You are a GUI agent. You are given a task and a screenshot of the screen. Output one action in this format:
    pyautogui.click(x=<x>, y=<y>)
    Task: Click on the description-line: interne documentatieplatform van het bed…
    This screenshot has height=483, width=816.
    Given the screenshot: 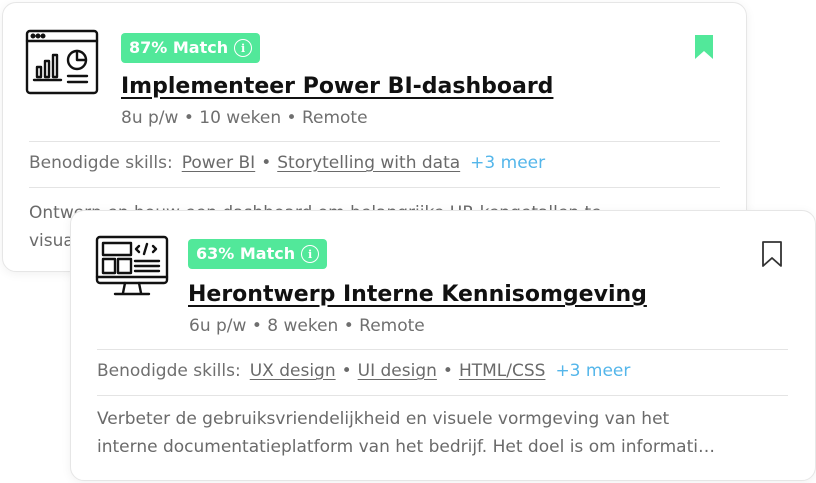 What is the action you would take?
    pyautogui.click(x=406, y=447)
    